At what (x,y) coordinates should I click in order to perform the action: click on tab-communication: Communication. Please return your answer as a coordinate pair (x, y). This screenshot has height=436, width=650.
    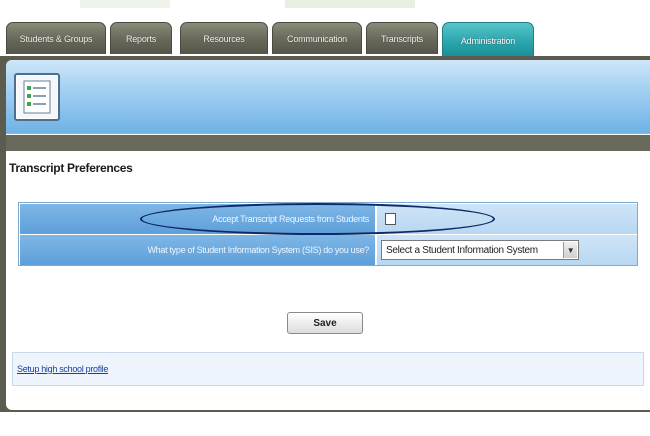
    Looking at the image, I should click on (317, 38).